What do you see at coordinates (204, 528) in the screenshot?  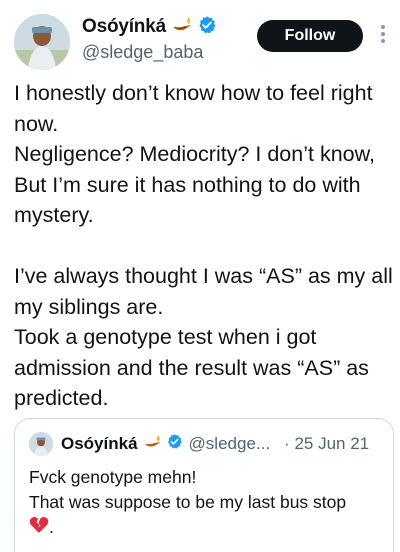 I see `quote-line-emoji: .` at bounding box center [204, 528].